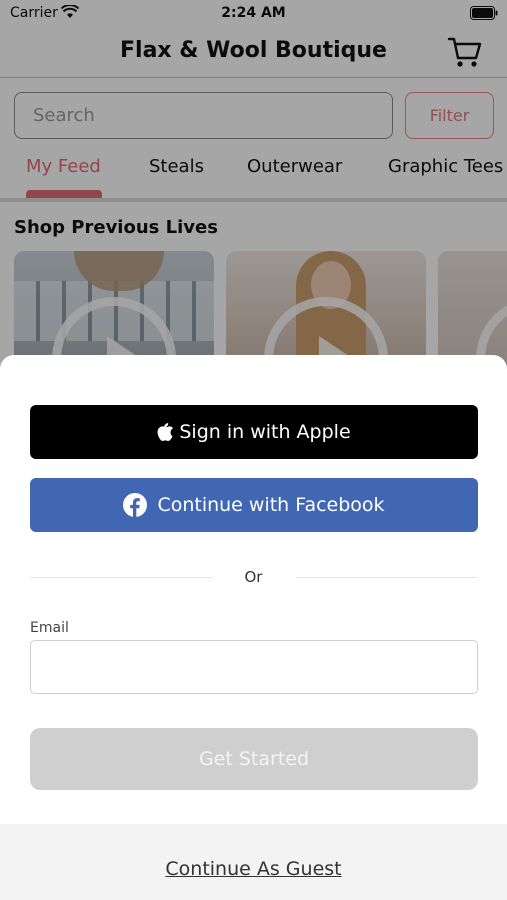 Image resolution: width=507 pixels, height=900 pixels. I want to click on sign-in-with-apple-button: Sign in with Apple, so click(254, 432).